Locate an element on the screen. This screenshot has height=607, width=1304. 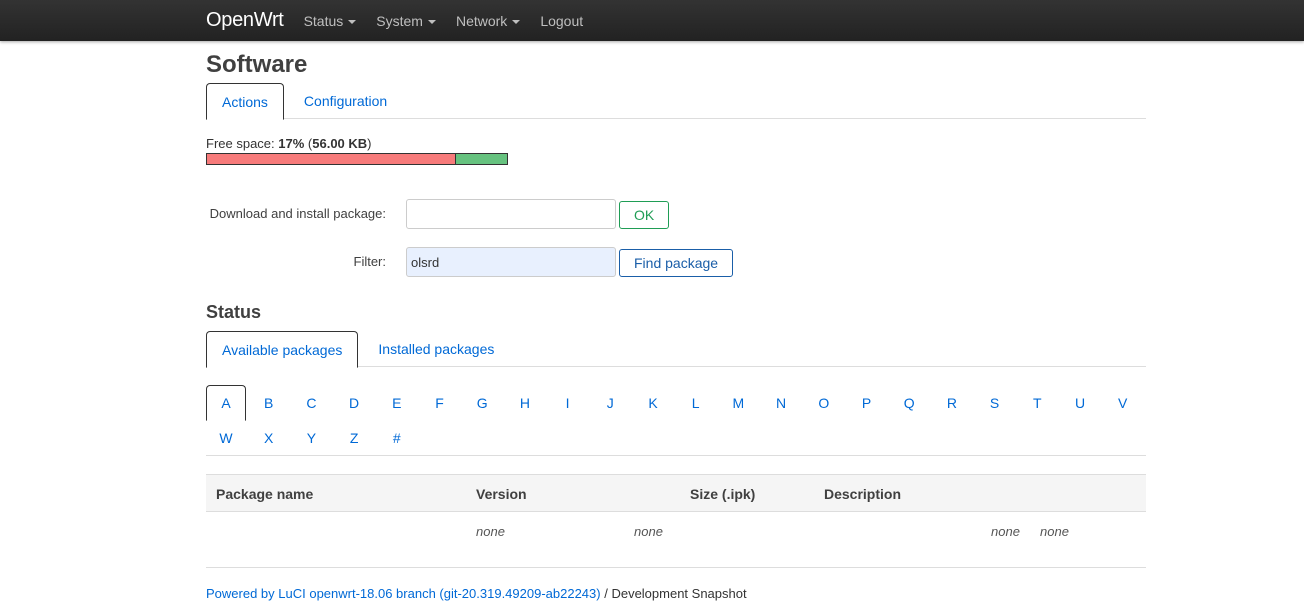
free-space-bar is located at coordinates (357, 159).